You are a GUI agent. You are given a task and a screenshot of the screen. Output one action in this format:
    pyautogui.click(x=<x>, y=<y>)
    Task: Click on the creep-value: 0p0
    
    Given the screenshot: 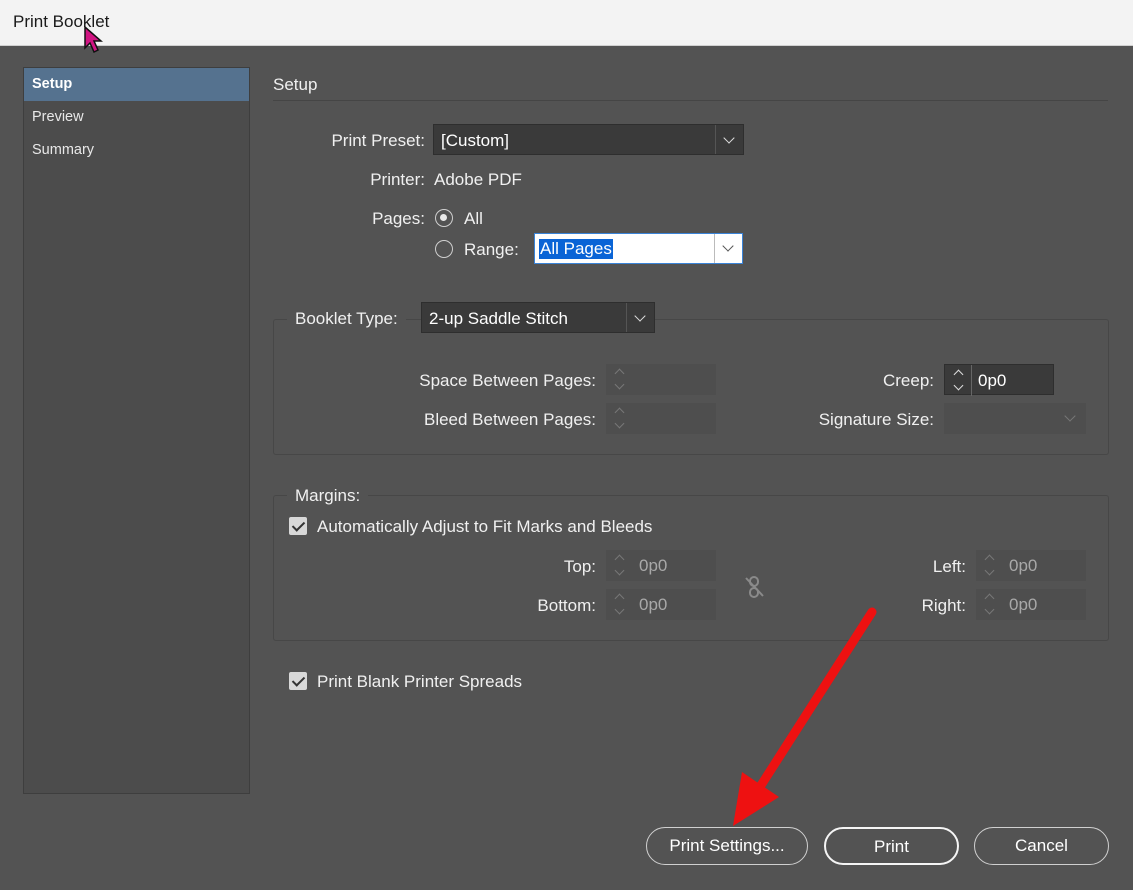 What is the action you would take?
    pyautogui.click(x=992, y=380)
    